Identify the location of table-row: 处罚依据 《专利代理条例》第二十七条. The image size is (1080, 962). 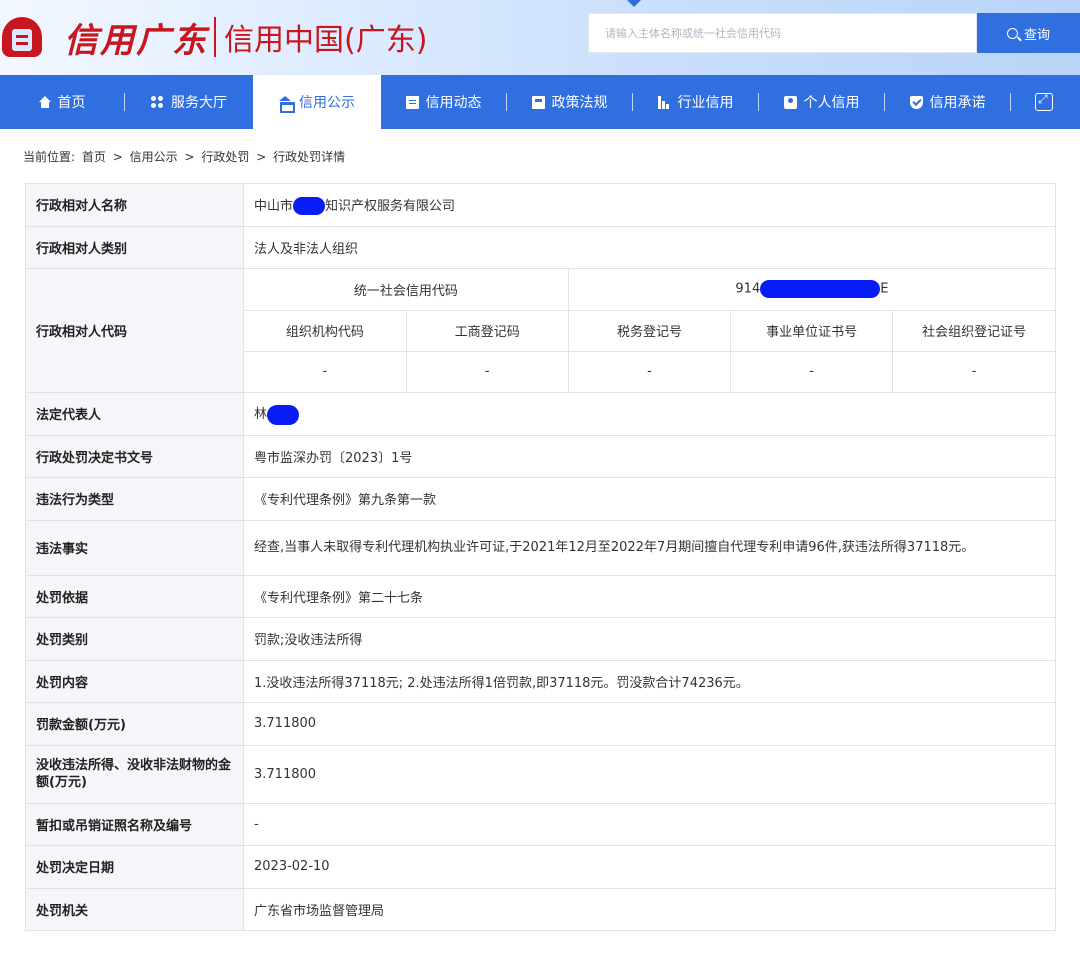
(540, 596).